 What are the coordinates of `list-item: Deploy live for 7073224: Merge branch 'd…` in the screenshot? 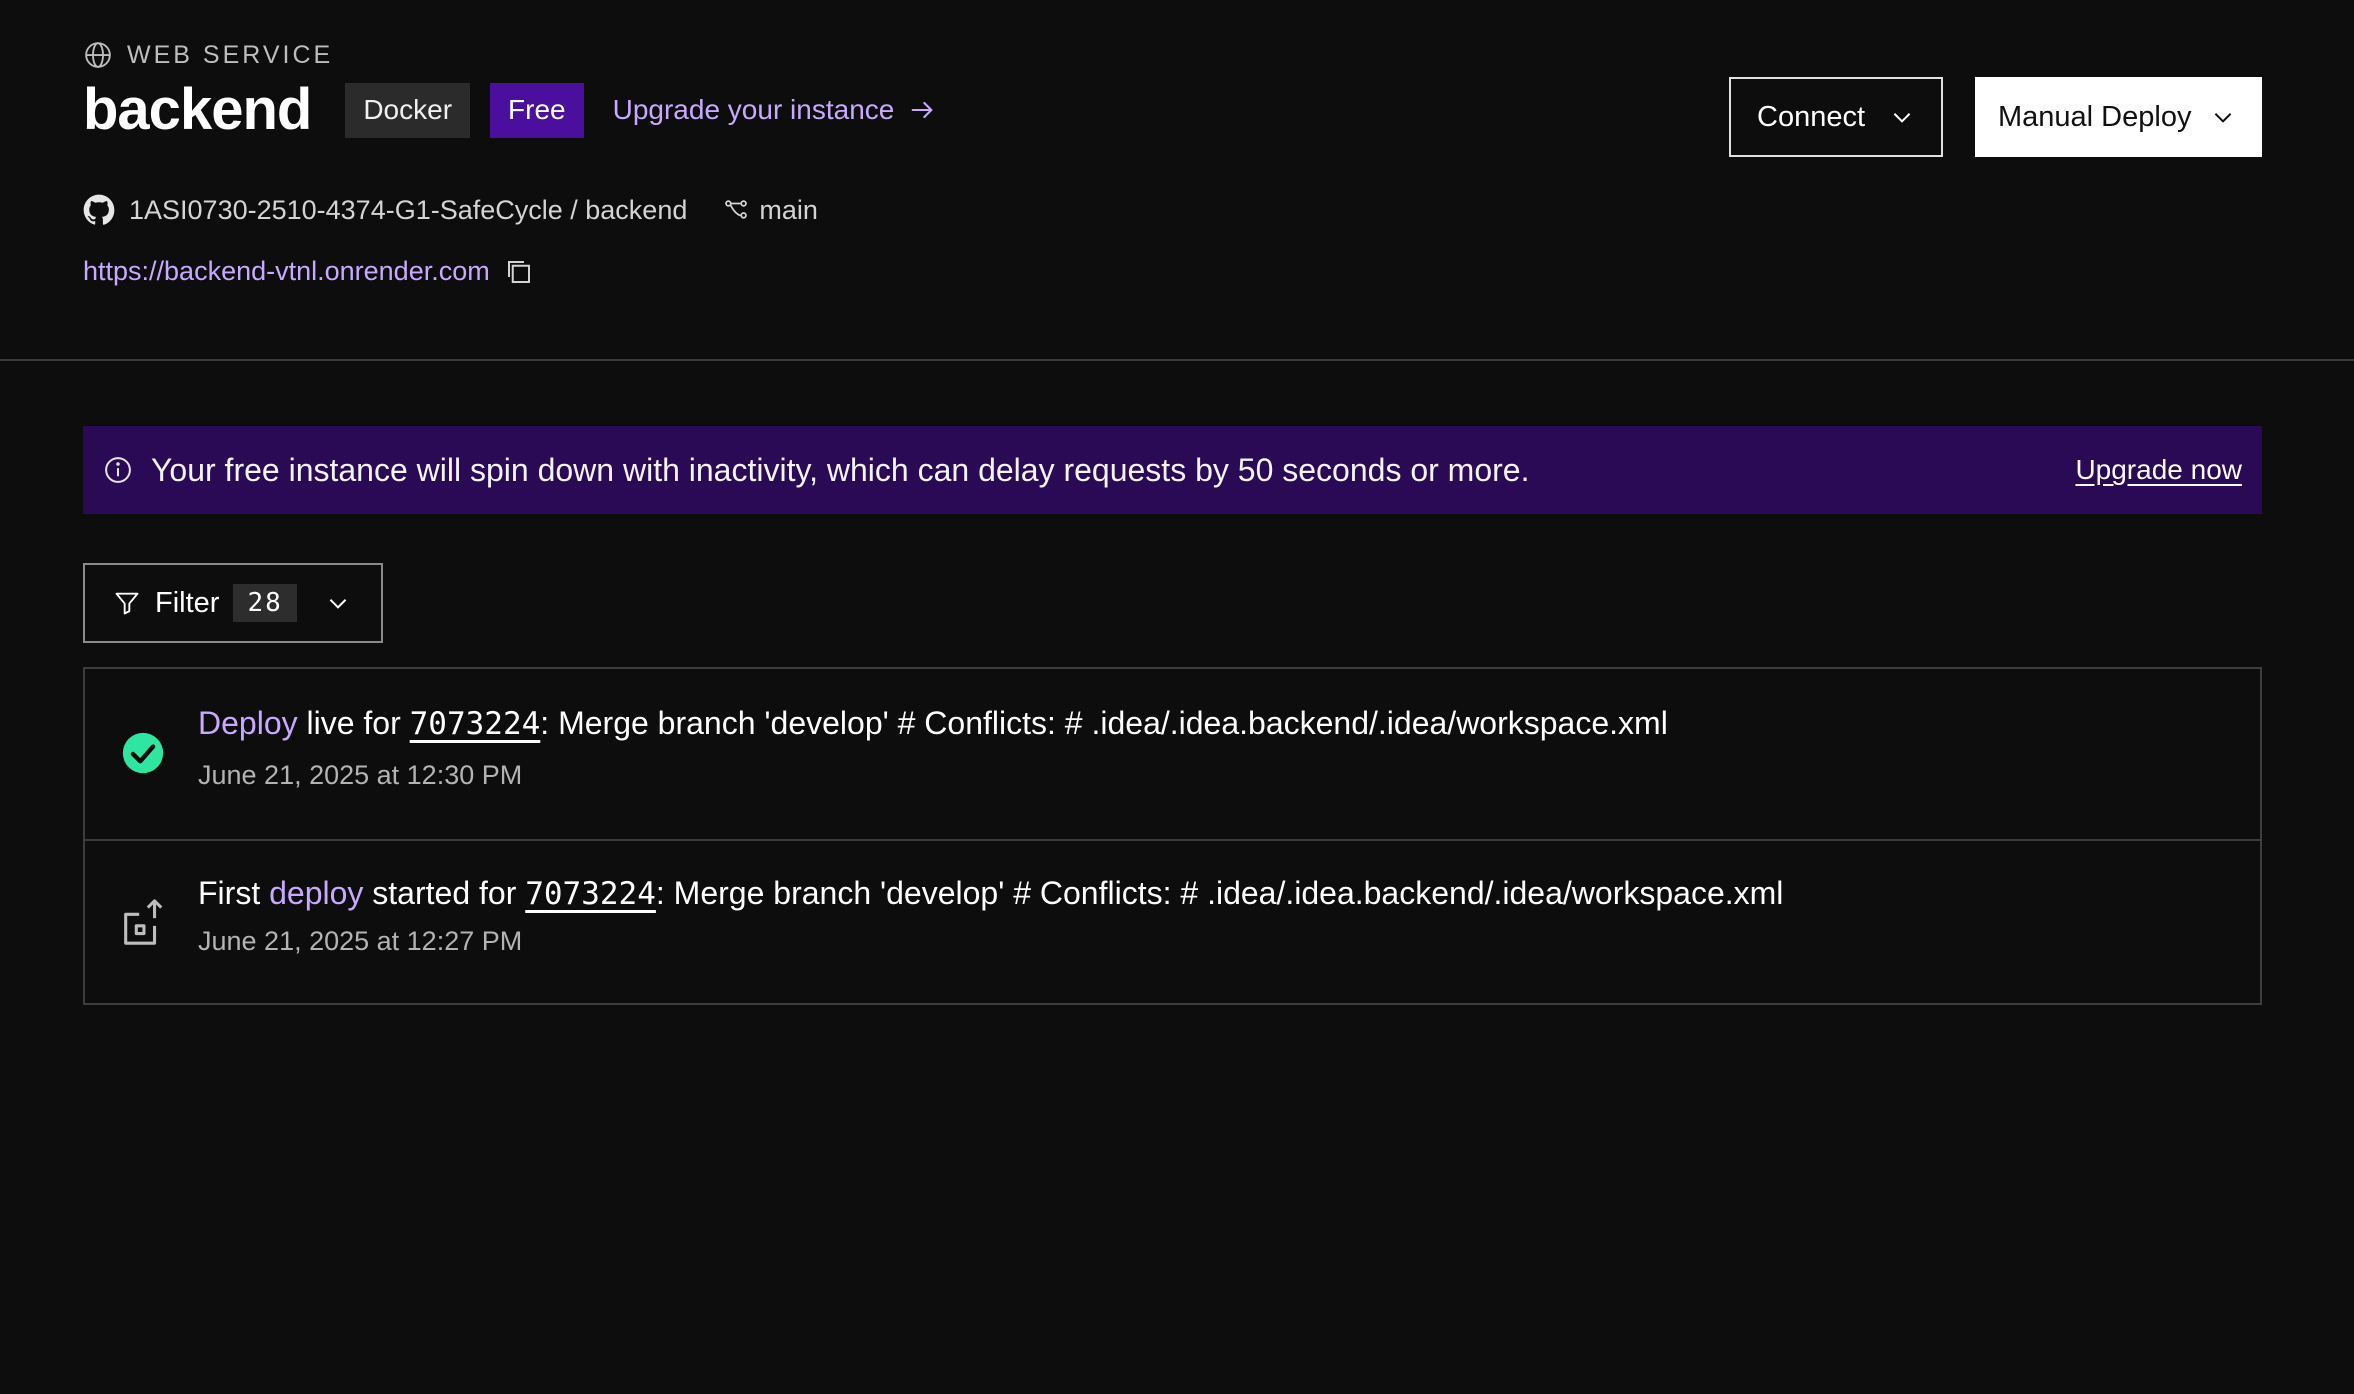 It's located at (1172, 754).